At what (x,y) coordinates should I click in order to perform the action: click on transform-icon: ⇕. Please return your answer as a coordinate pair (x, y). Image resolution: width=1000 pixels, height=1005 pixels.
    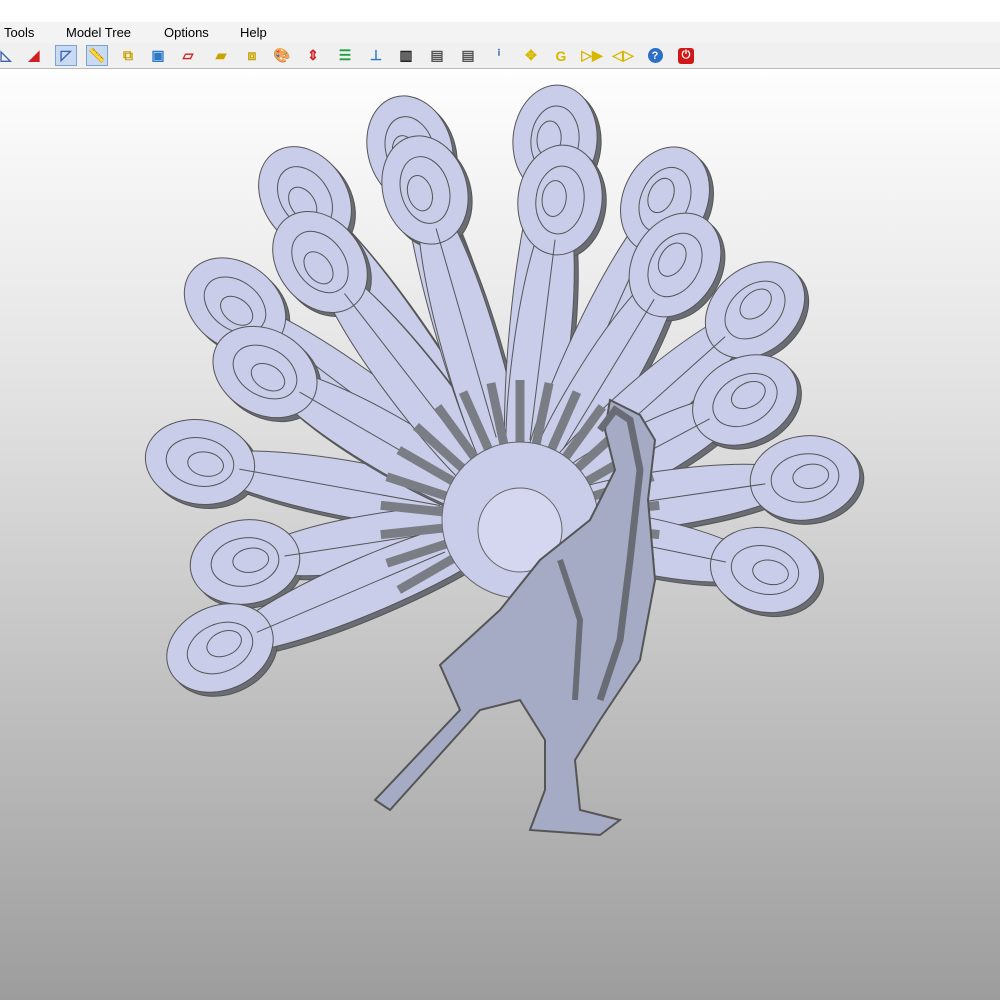
    Looking at the image, I should click on (313, 55).